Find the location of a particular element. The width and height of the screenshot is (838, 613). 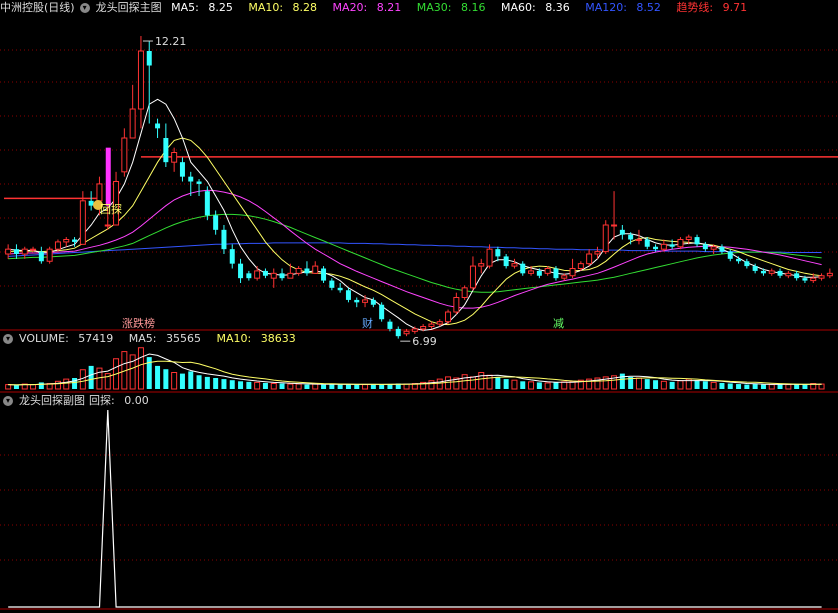

signal-label: 回探 is located at coordinates (111, 209).